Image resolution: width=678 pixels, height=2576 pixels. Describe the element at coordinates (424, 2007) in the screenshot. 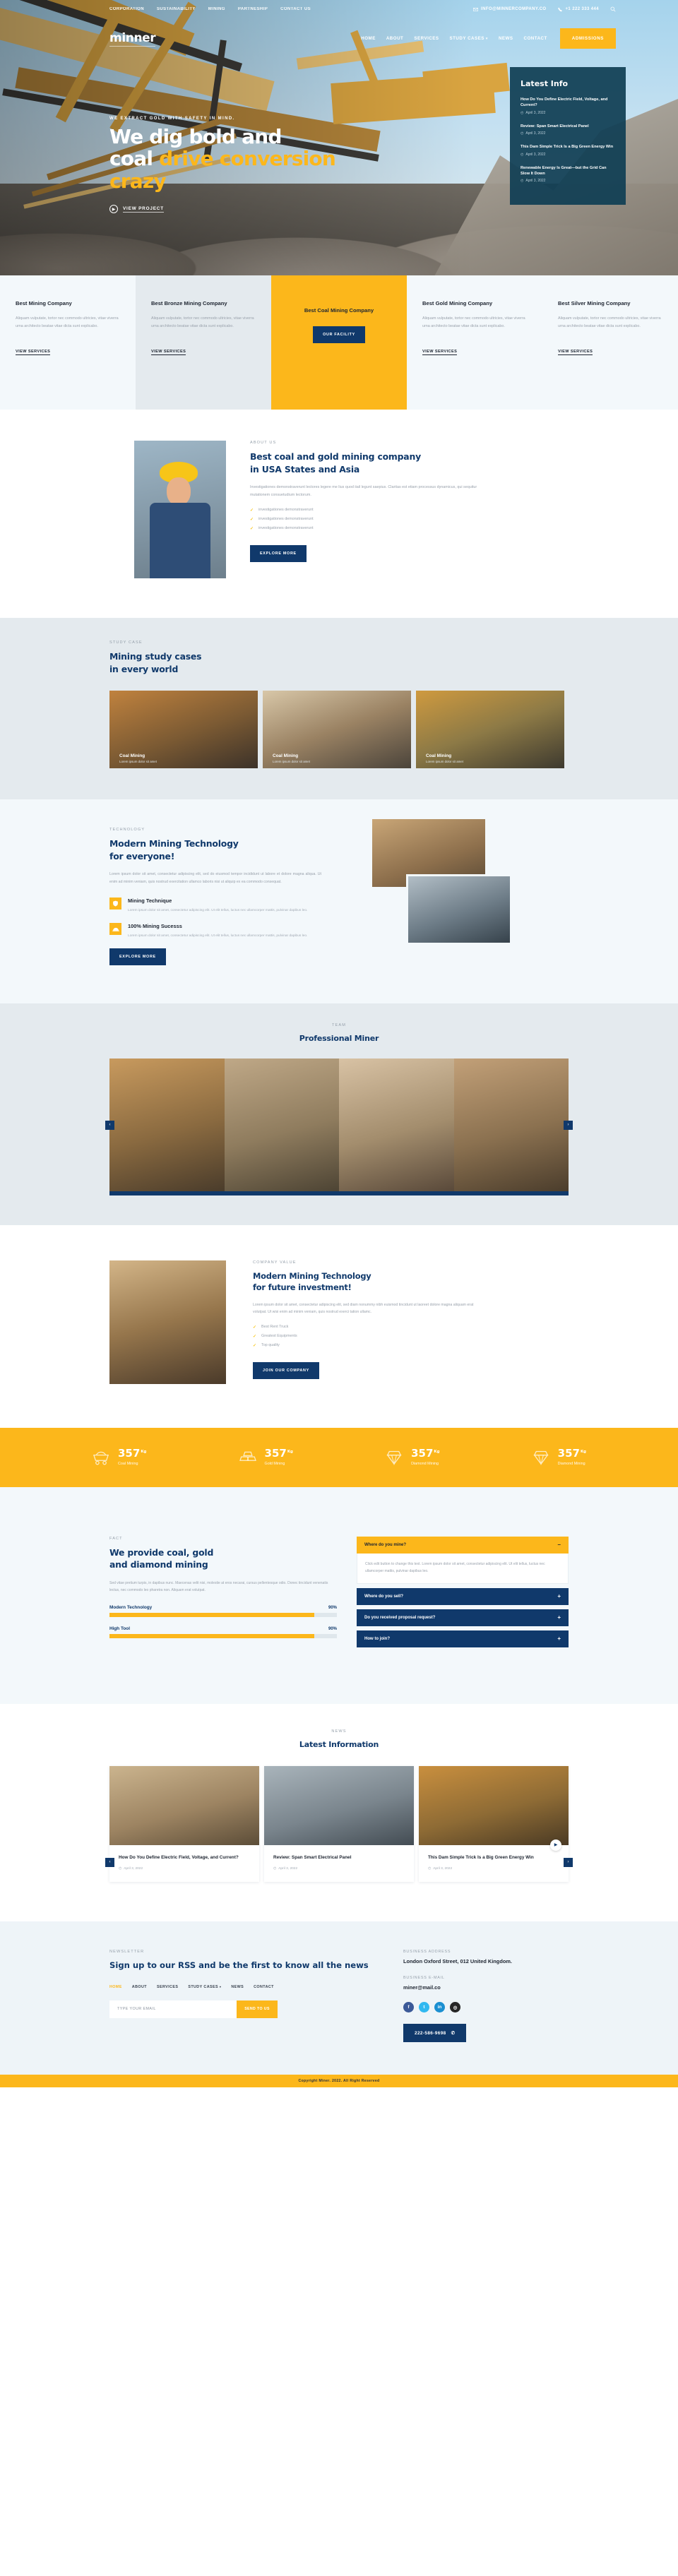

I see `twitter-icon: t` at that location.